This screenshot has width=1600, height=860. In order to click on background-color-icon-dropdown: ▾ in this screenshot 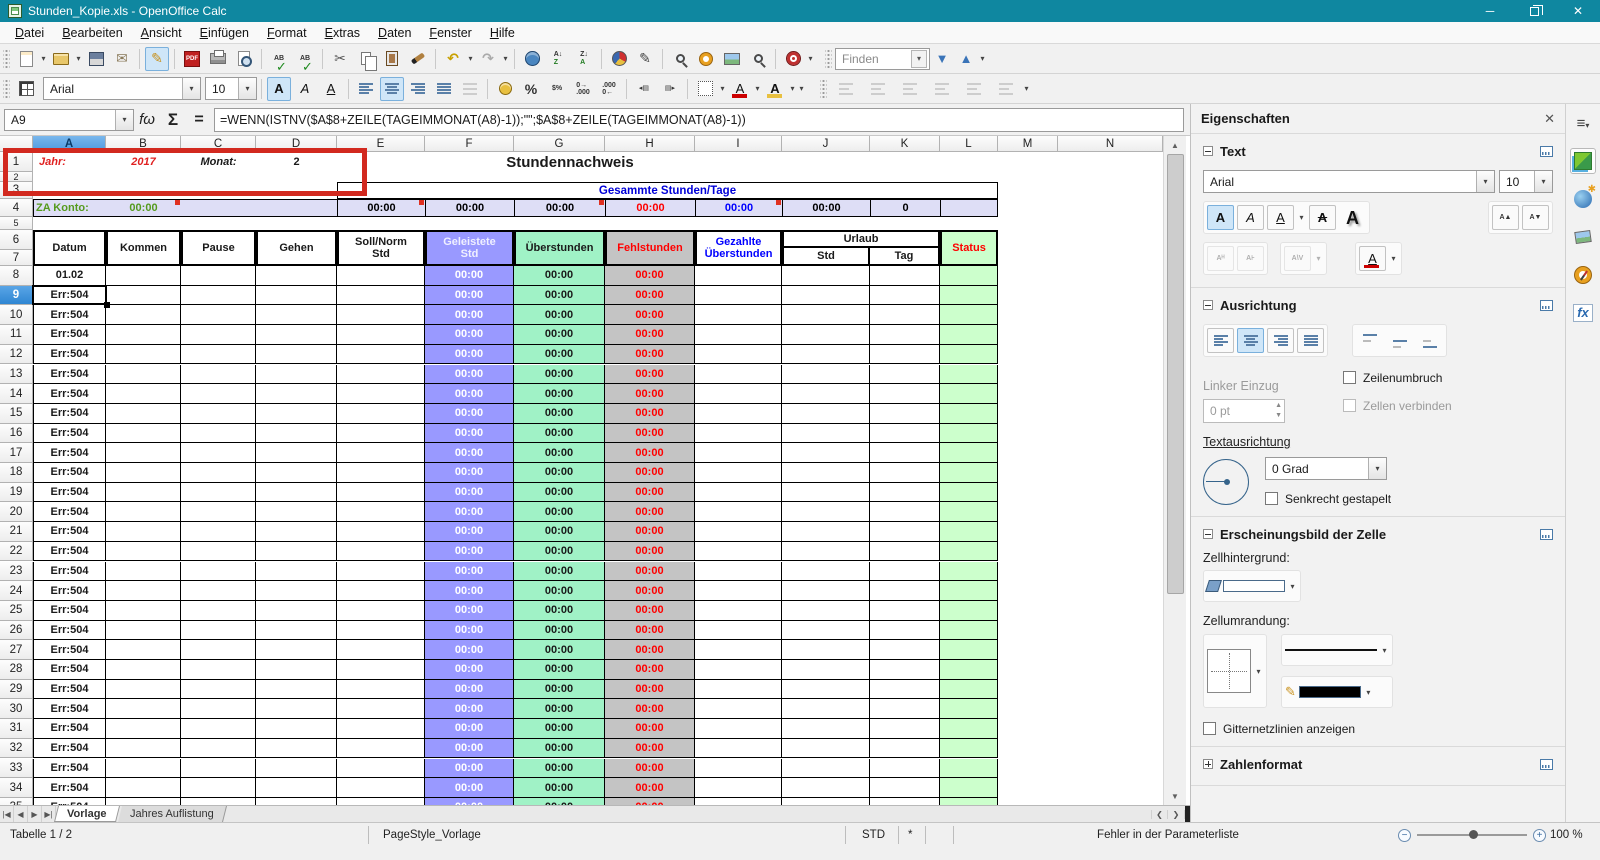, I will do `click(792, 89)`.